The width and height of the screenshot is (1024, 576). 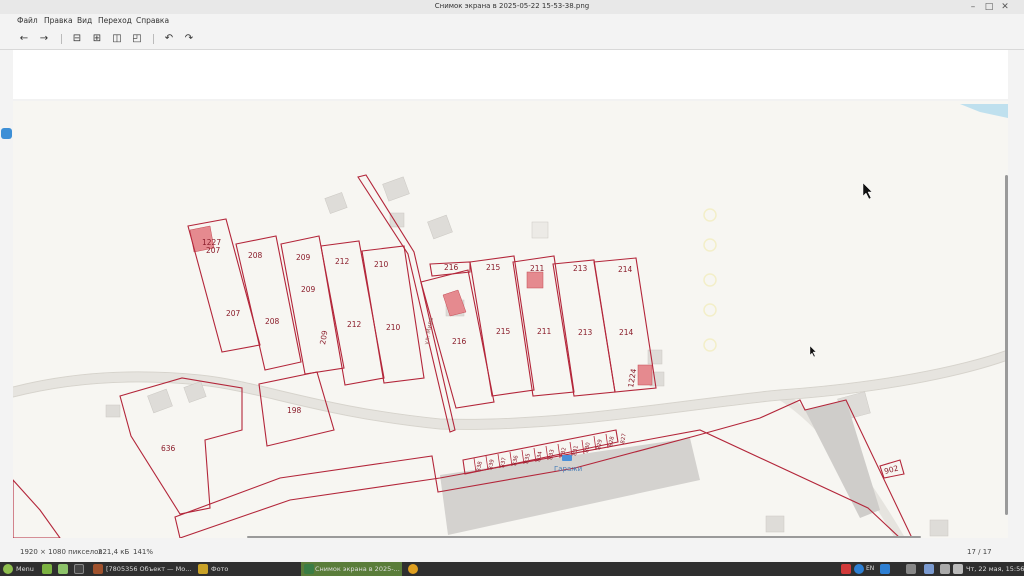 What do you see at coordinates (84, 20) in the screenshot?
I see `menu-view: Вид` at bounding box center [84, 20].